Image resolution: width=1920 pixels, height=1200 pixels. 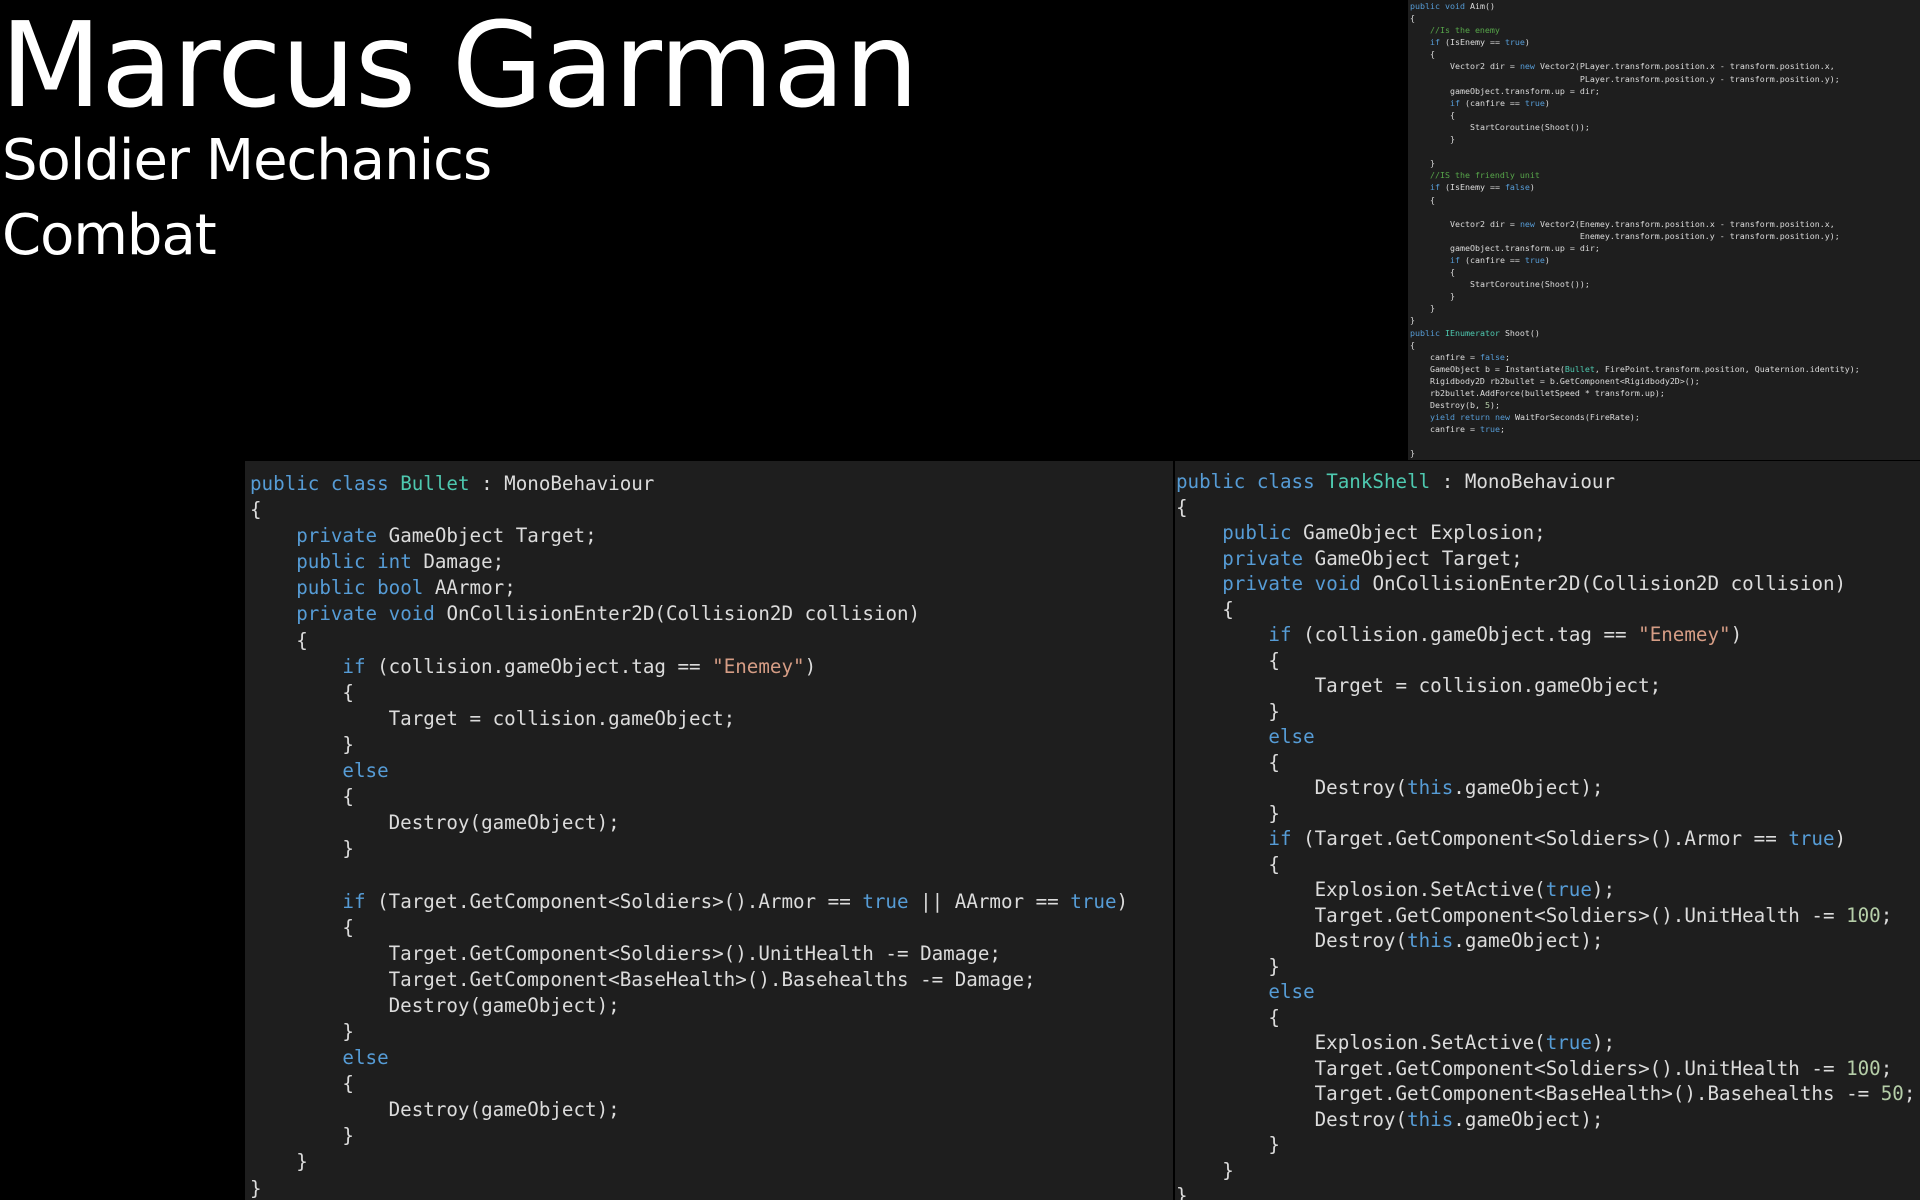 I want to click on code-line: public class Bullet : MonoBehaviour, so click(x=452, y=483).